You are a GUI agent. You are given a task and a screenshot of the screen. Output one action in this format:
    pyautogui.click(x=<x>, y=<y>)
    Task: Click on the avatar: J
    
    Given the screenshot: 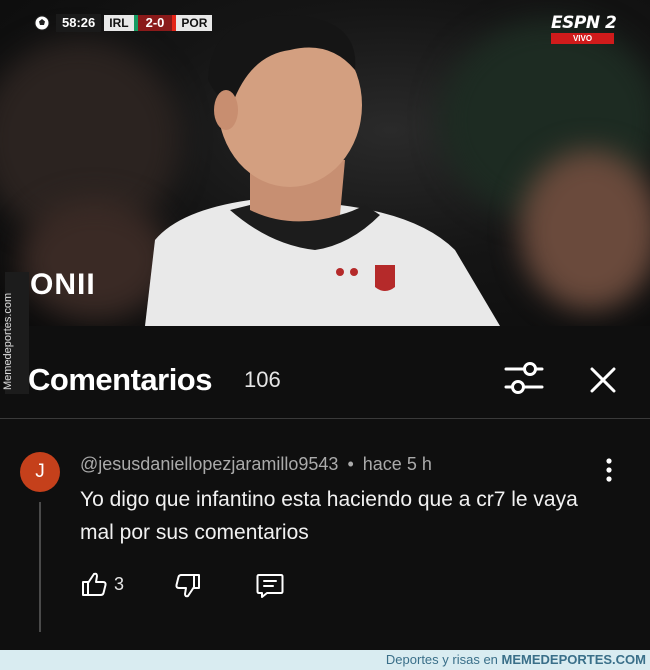 What is the action you would take?
    pyautogui.click(x=40, y=472)
    